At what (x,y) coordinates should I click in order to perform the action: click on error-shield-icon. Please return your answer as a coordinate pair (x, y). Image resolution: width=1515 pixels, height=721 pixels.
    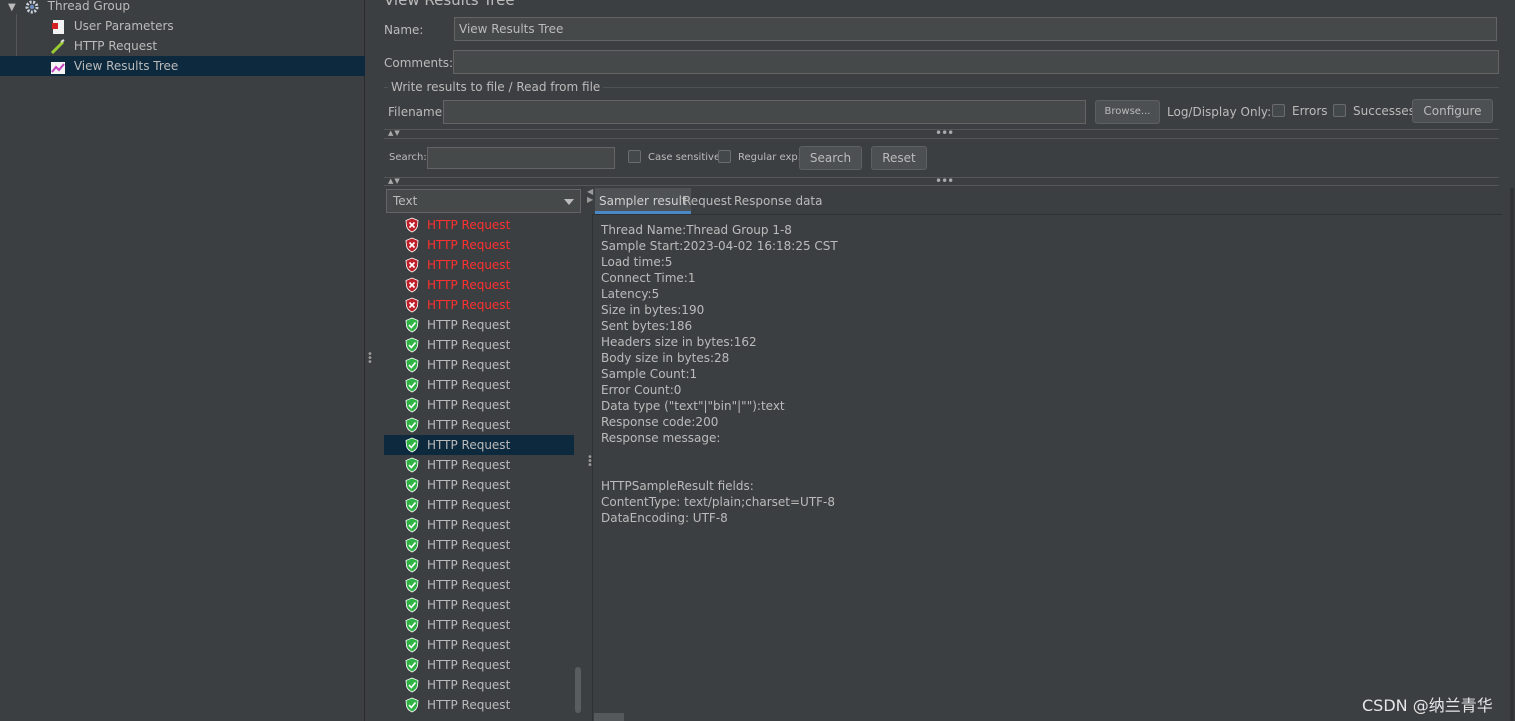
    Looking at the image, I should click on (412, 265).